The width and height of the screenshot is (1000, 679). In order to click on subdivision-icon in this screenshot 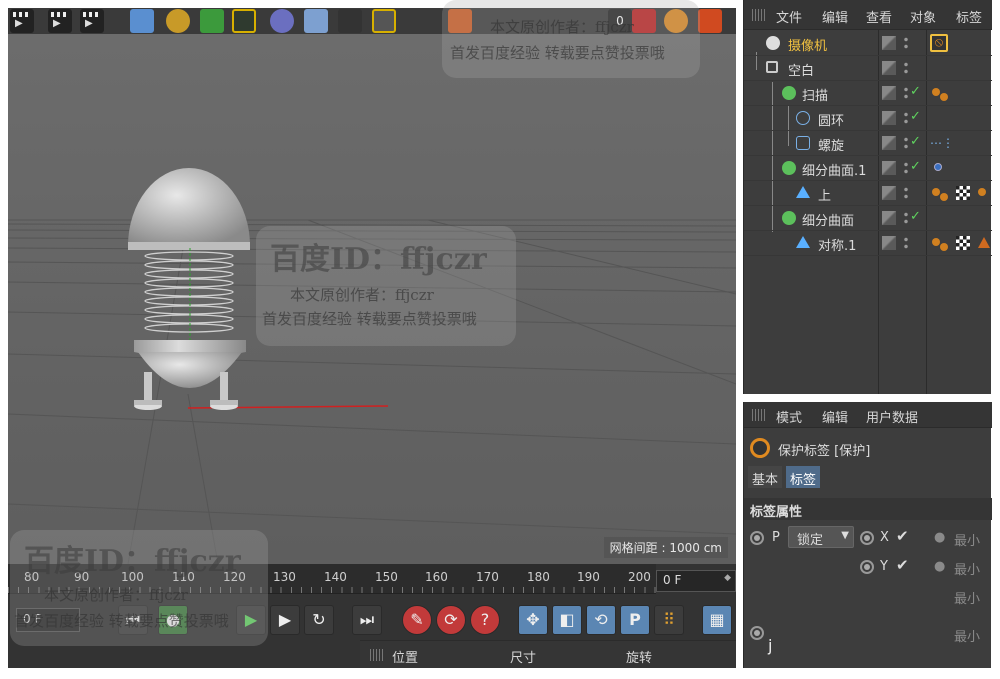, I will do `click(212, 21)`.